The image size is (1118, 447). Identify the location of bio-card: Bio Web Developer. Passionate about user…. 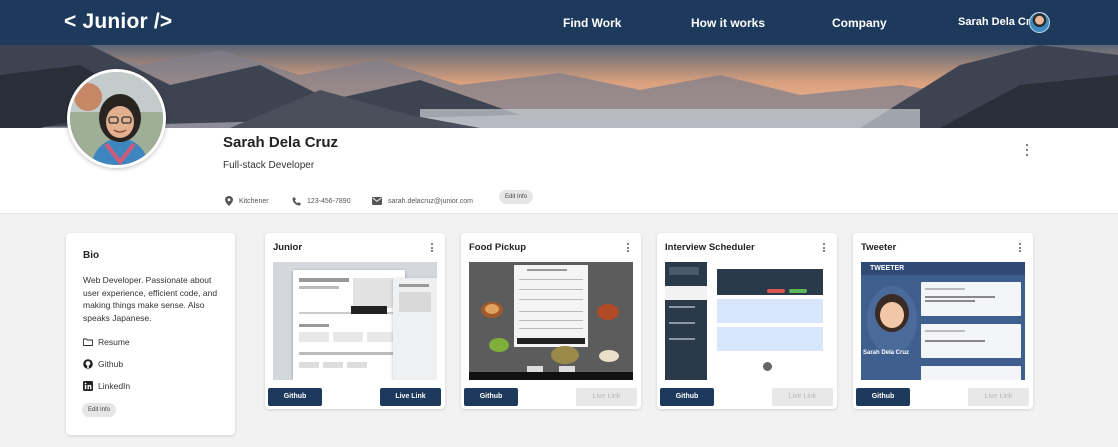
(150, 334).